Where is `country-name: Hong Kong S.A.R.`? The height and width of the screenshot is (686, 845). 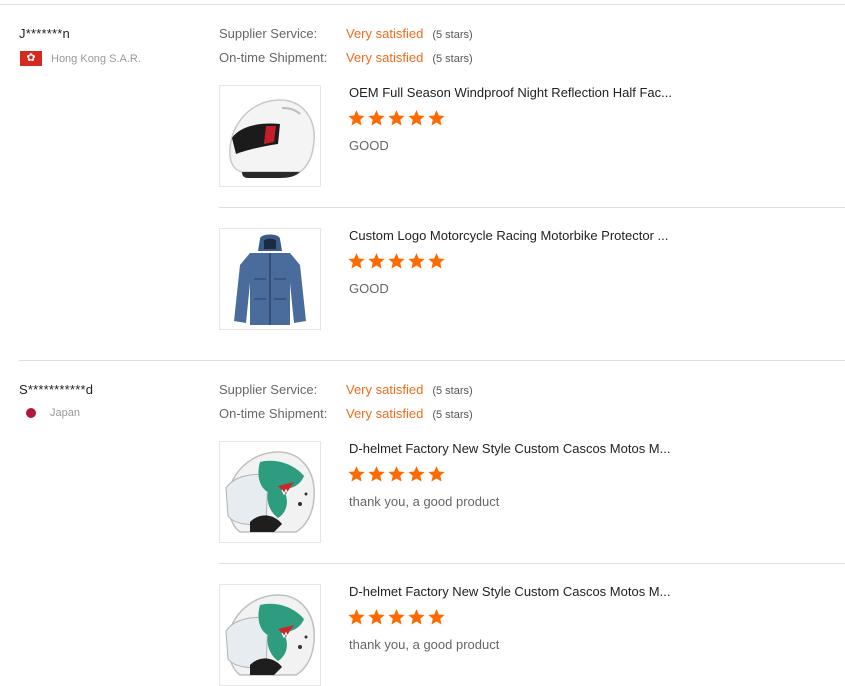
country-name: Hong Kong S.A.R. is located at coordinates (96, 58).